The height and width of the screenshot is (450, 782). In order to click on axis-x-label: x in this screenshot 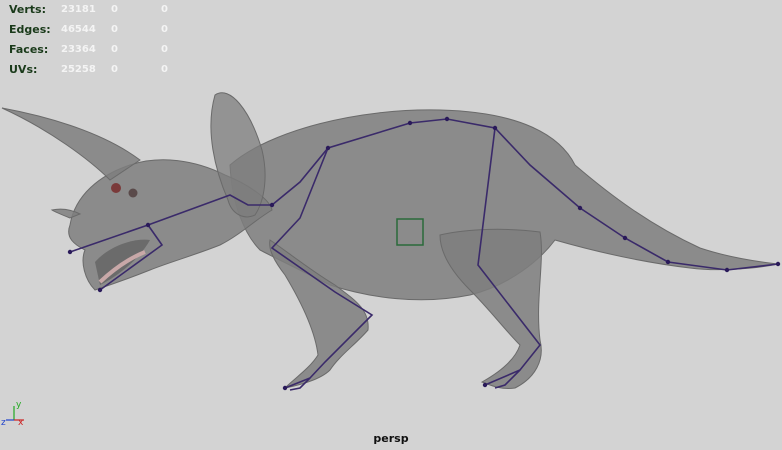, I will do `click(21, 423)`.